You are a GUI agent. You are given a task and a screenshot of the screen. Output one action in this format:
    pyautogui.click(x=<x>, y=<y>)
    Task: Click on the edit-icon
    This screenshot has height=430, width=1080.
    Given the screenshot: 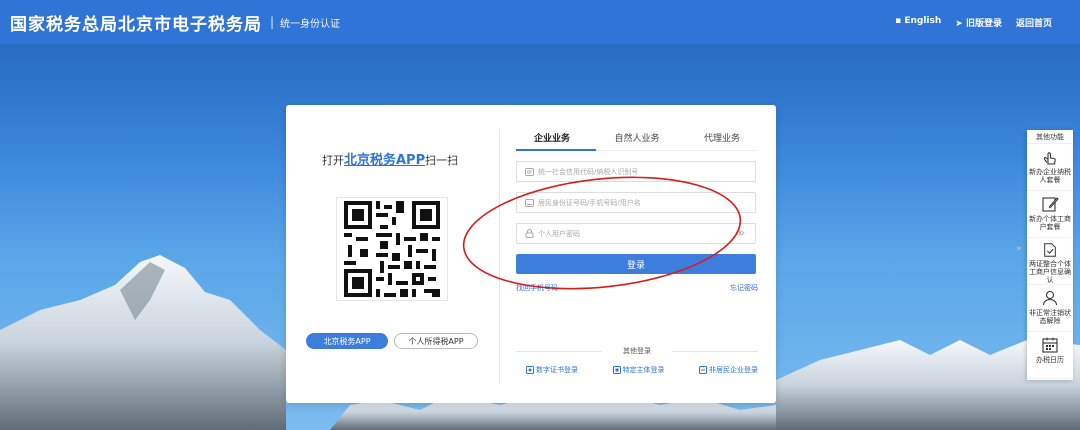 What is the action you would take?
    pyautogui.click(x=1050, y=204)
    